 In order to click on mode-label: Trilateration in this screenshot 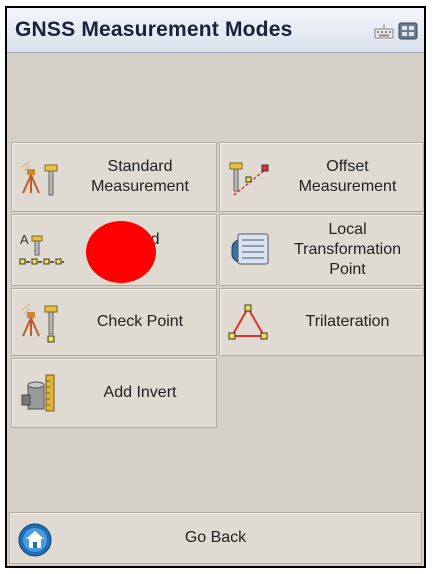, I will do `click(347, 321)`.